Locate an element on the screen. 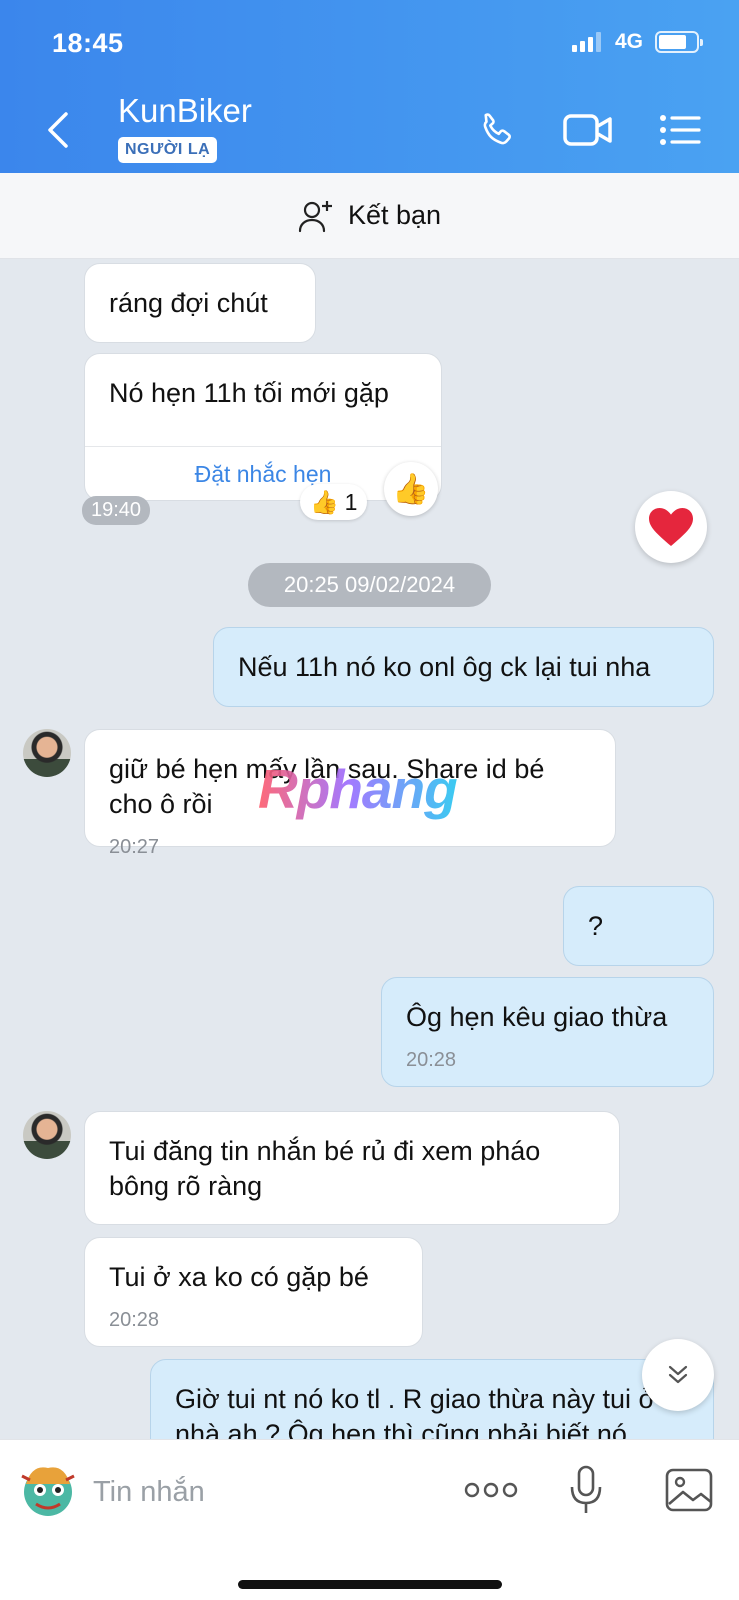  image-icon is located at coordinates (689, 1490).